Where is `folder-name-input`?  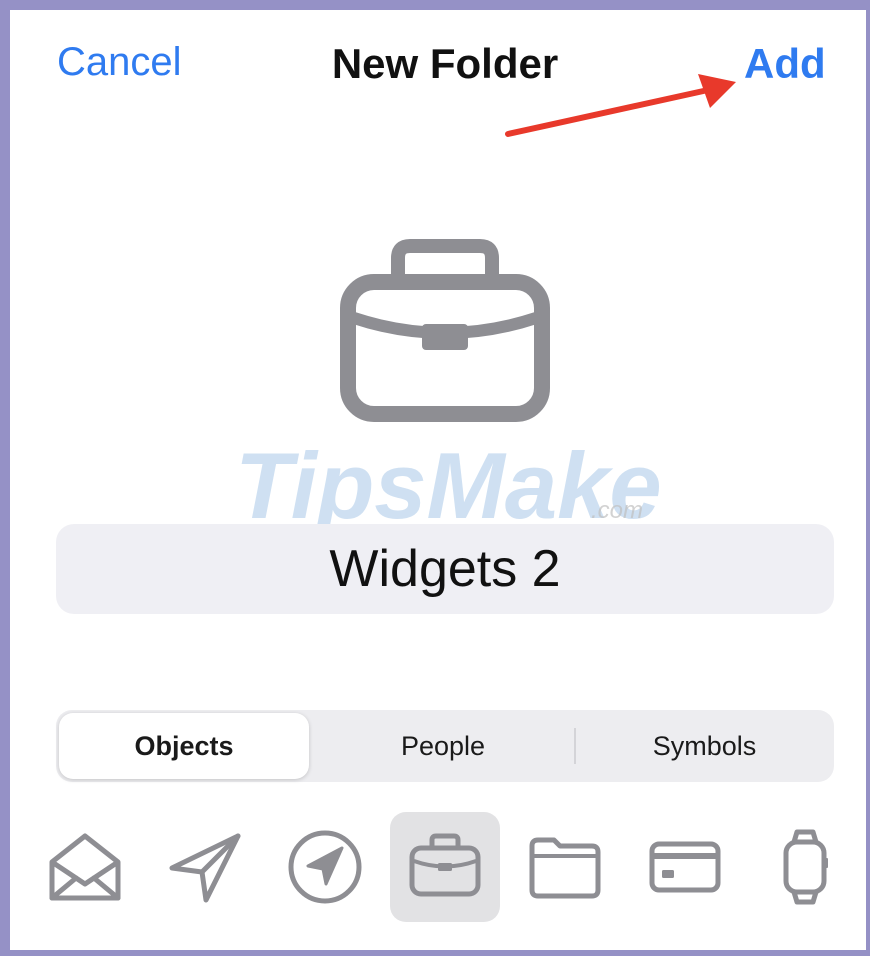 folder-name-input is located at coordinates (445, 569).